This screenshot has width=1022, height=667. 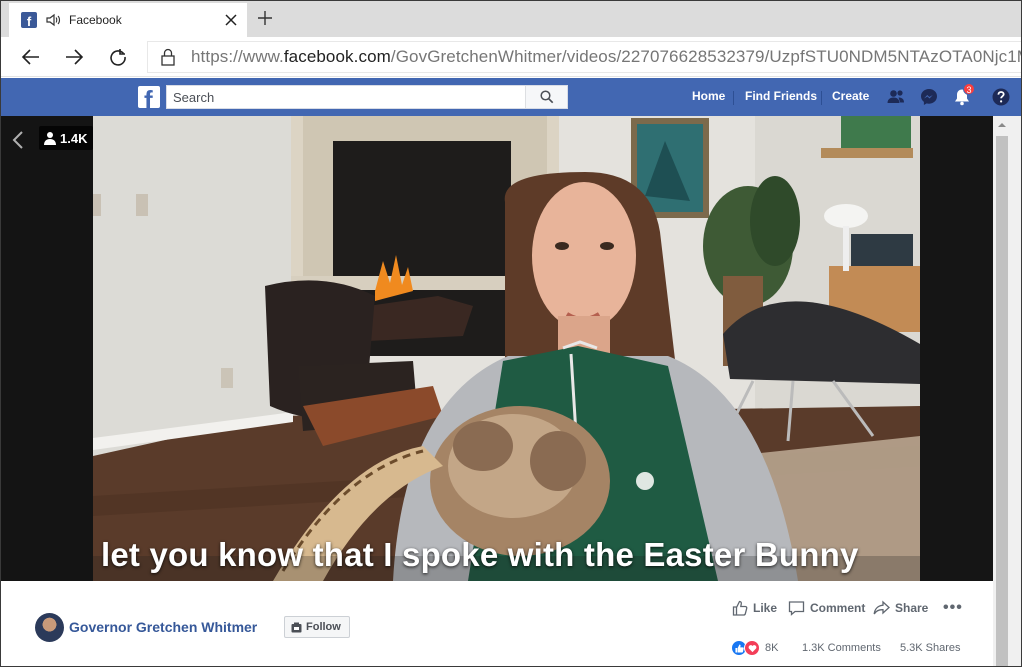 What do you see at coordinates (74, 57) in the screenshot?
I see `forward-arrow-icon` at bounding box center [74, 57].